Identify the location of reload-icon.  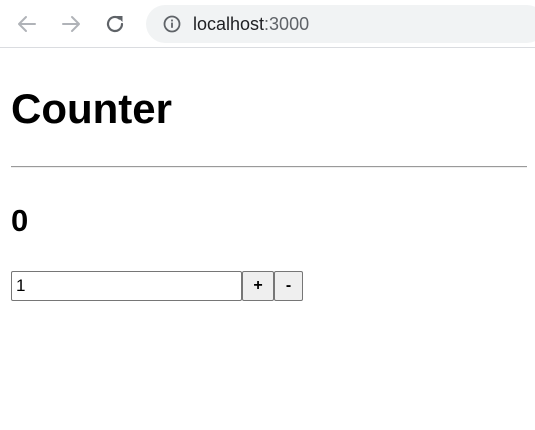
(115, 24).